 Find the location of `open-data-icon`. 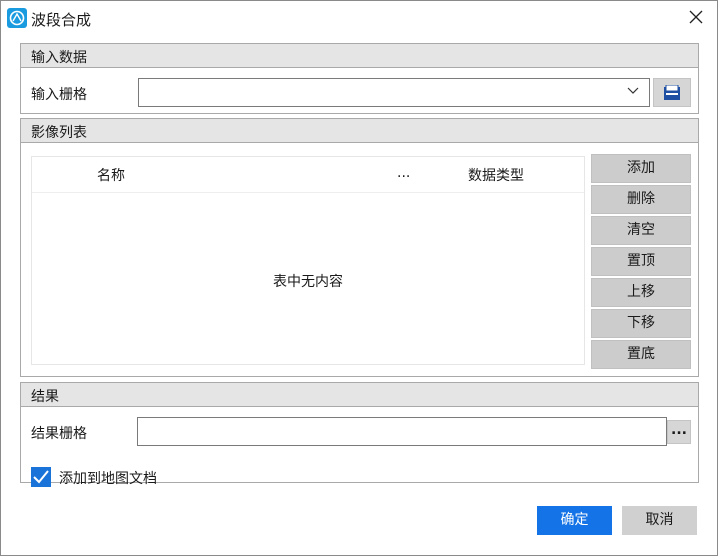

open-data-icon is located at coordinates (672, 92).